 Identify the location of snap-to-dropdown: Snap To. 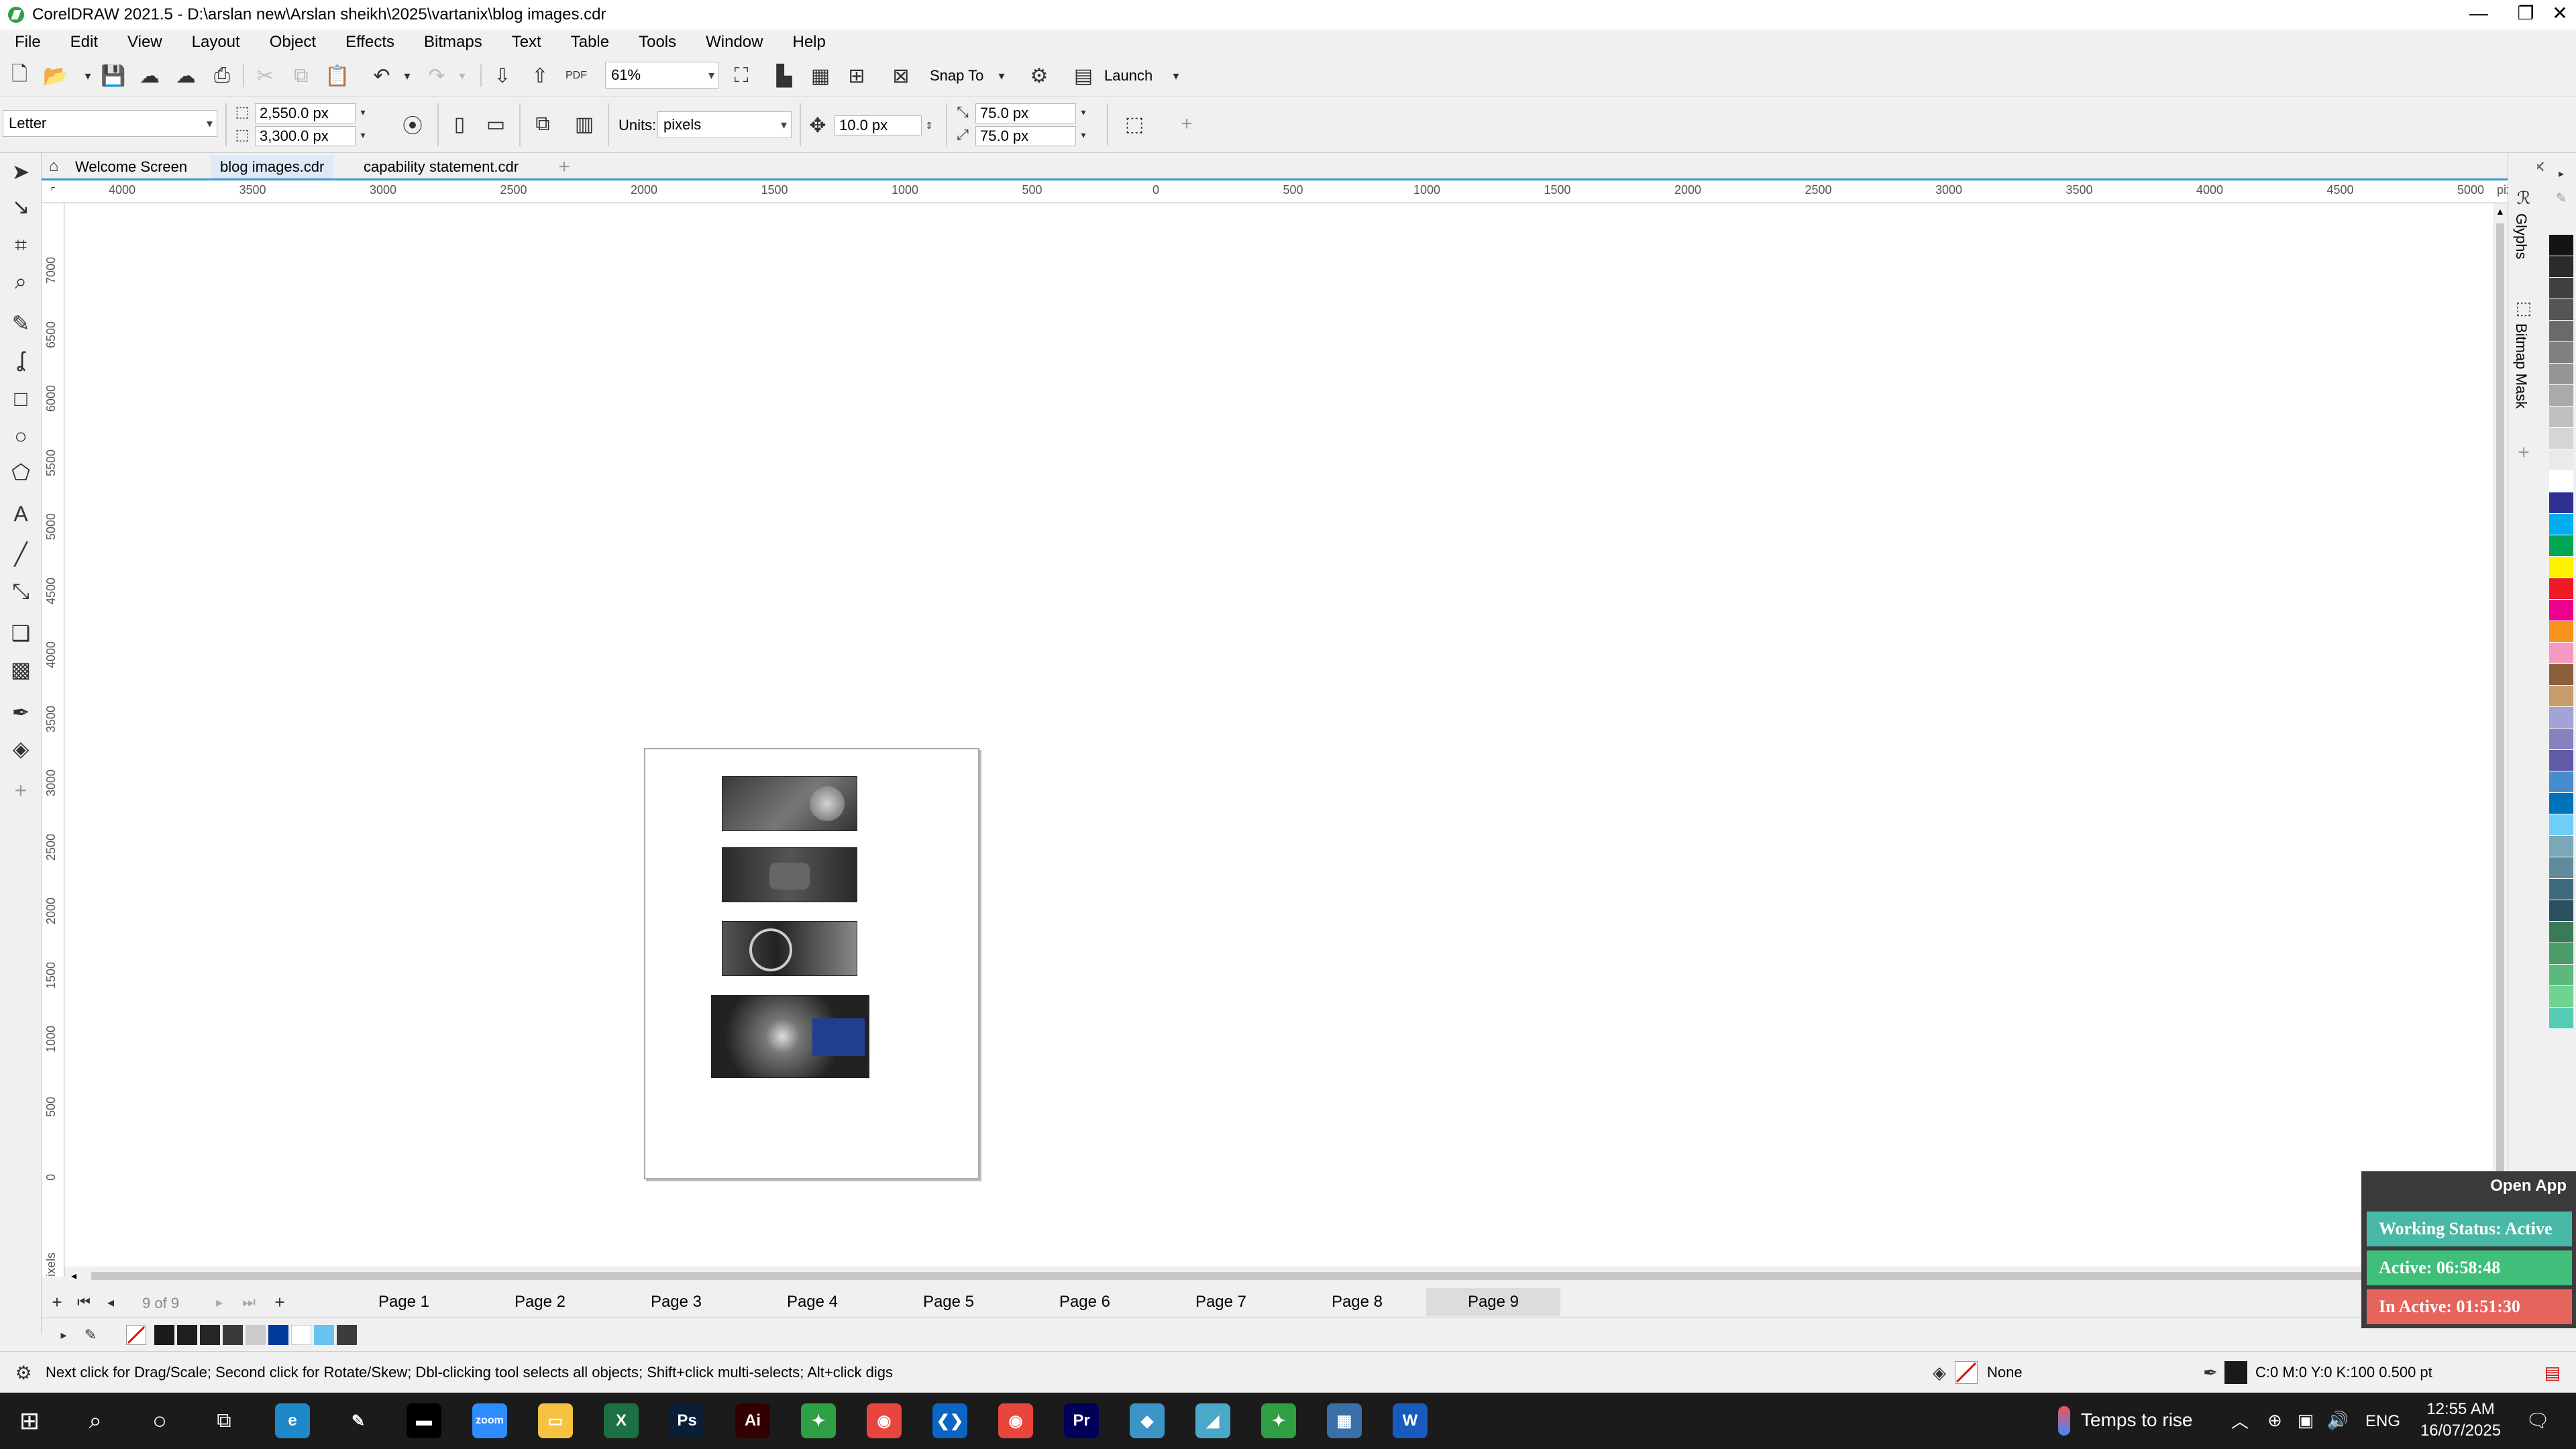
(956, 76).